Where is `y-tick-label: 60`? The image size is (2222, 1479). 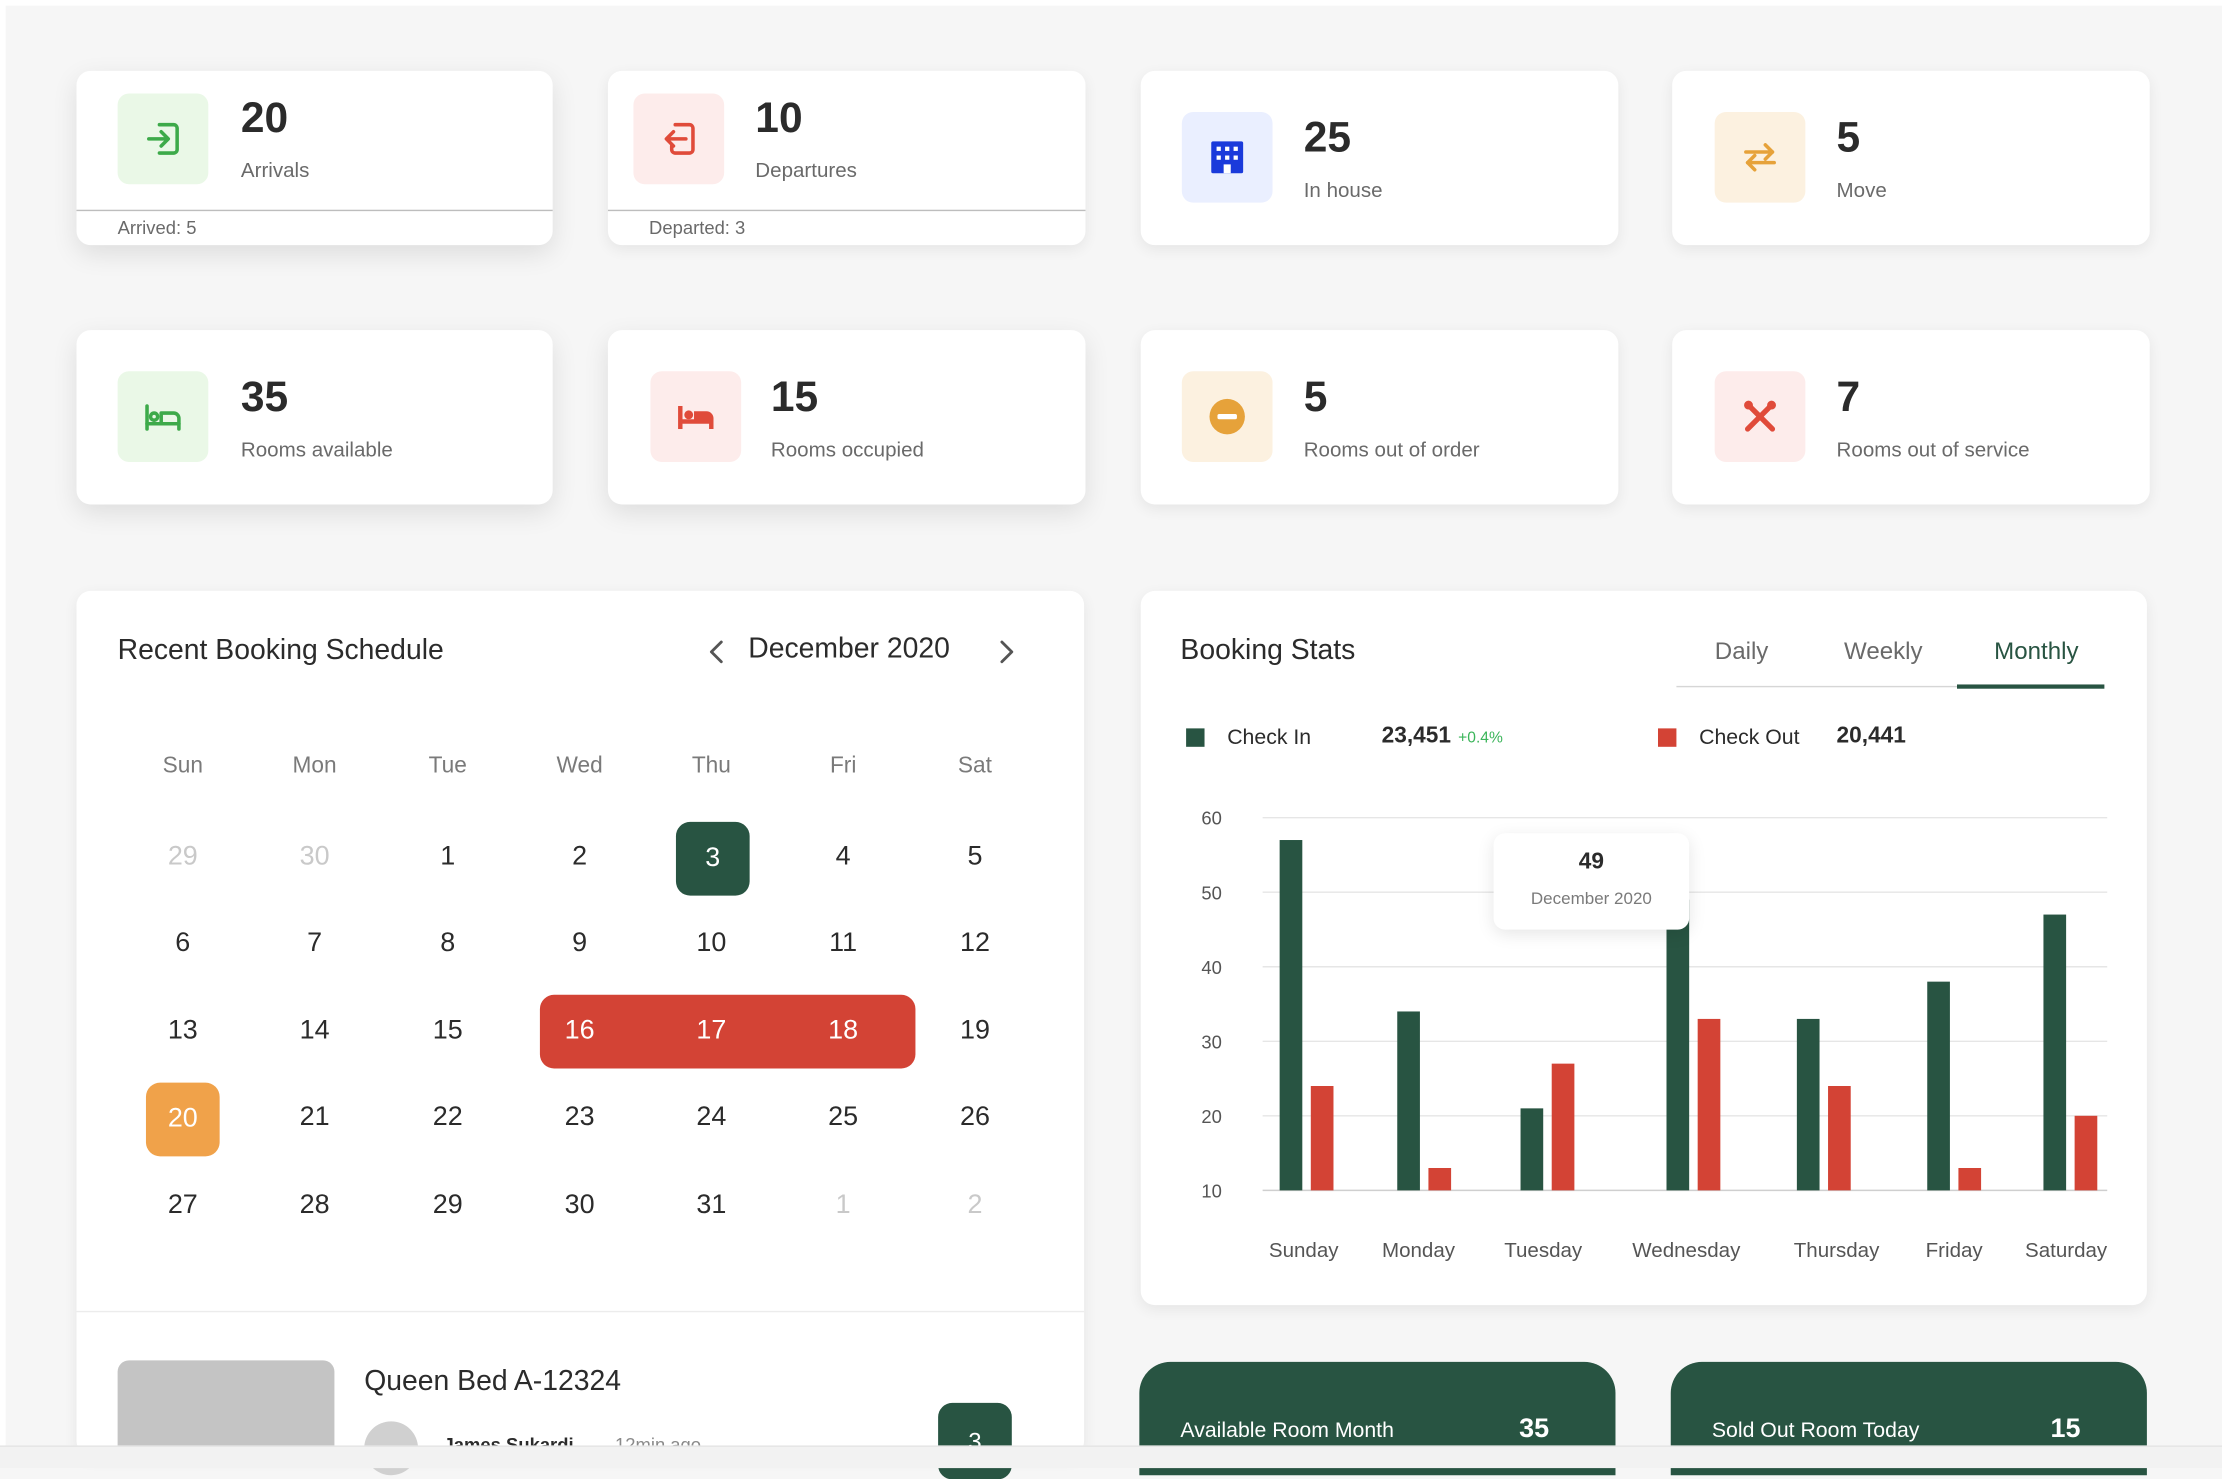 y-tick-label: 60 is located at coordinates (1211, 818).